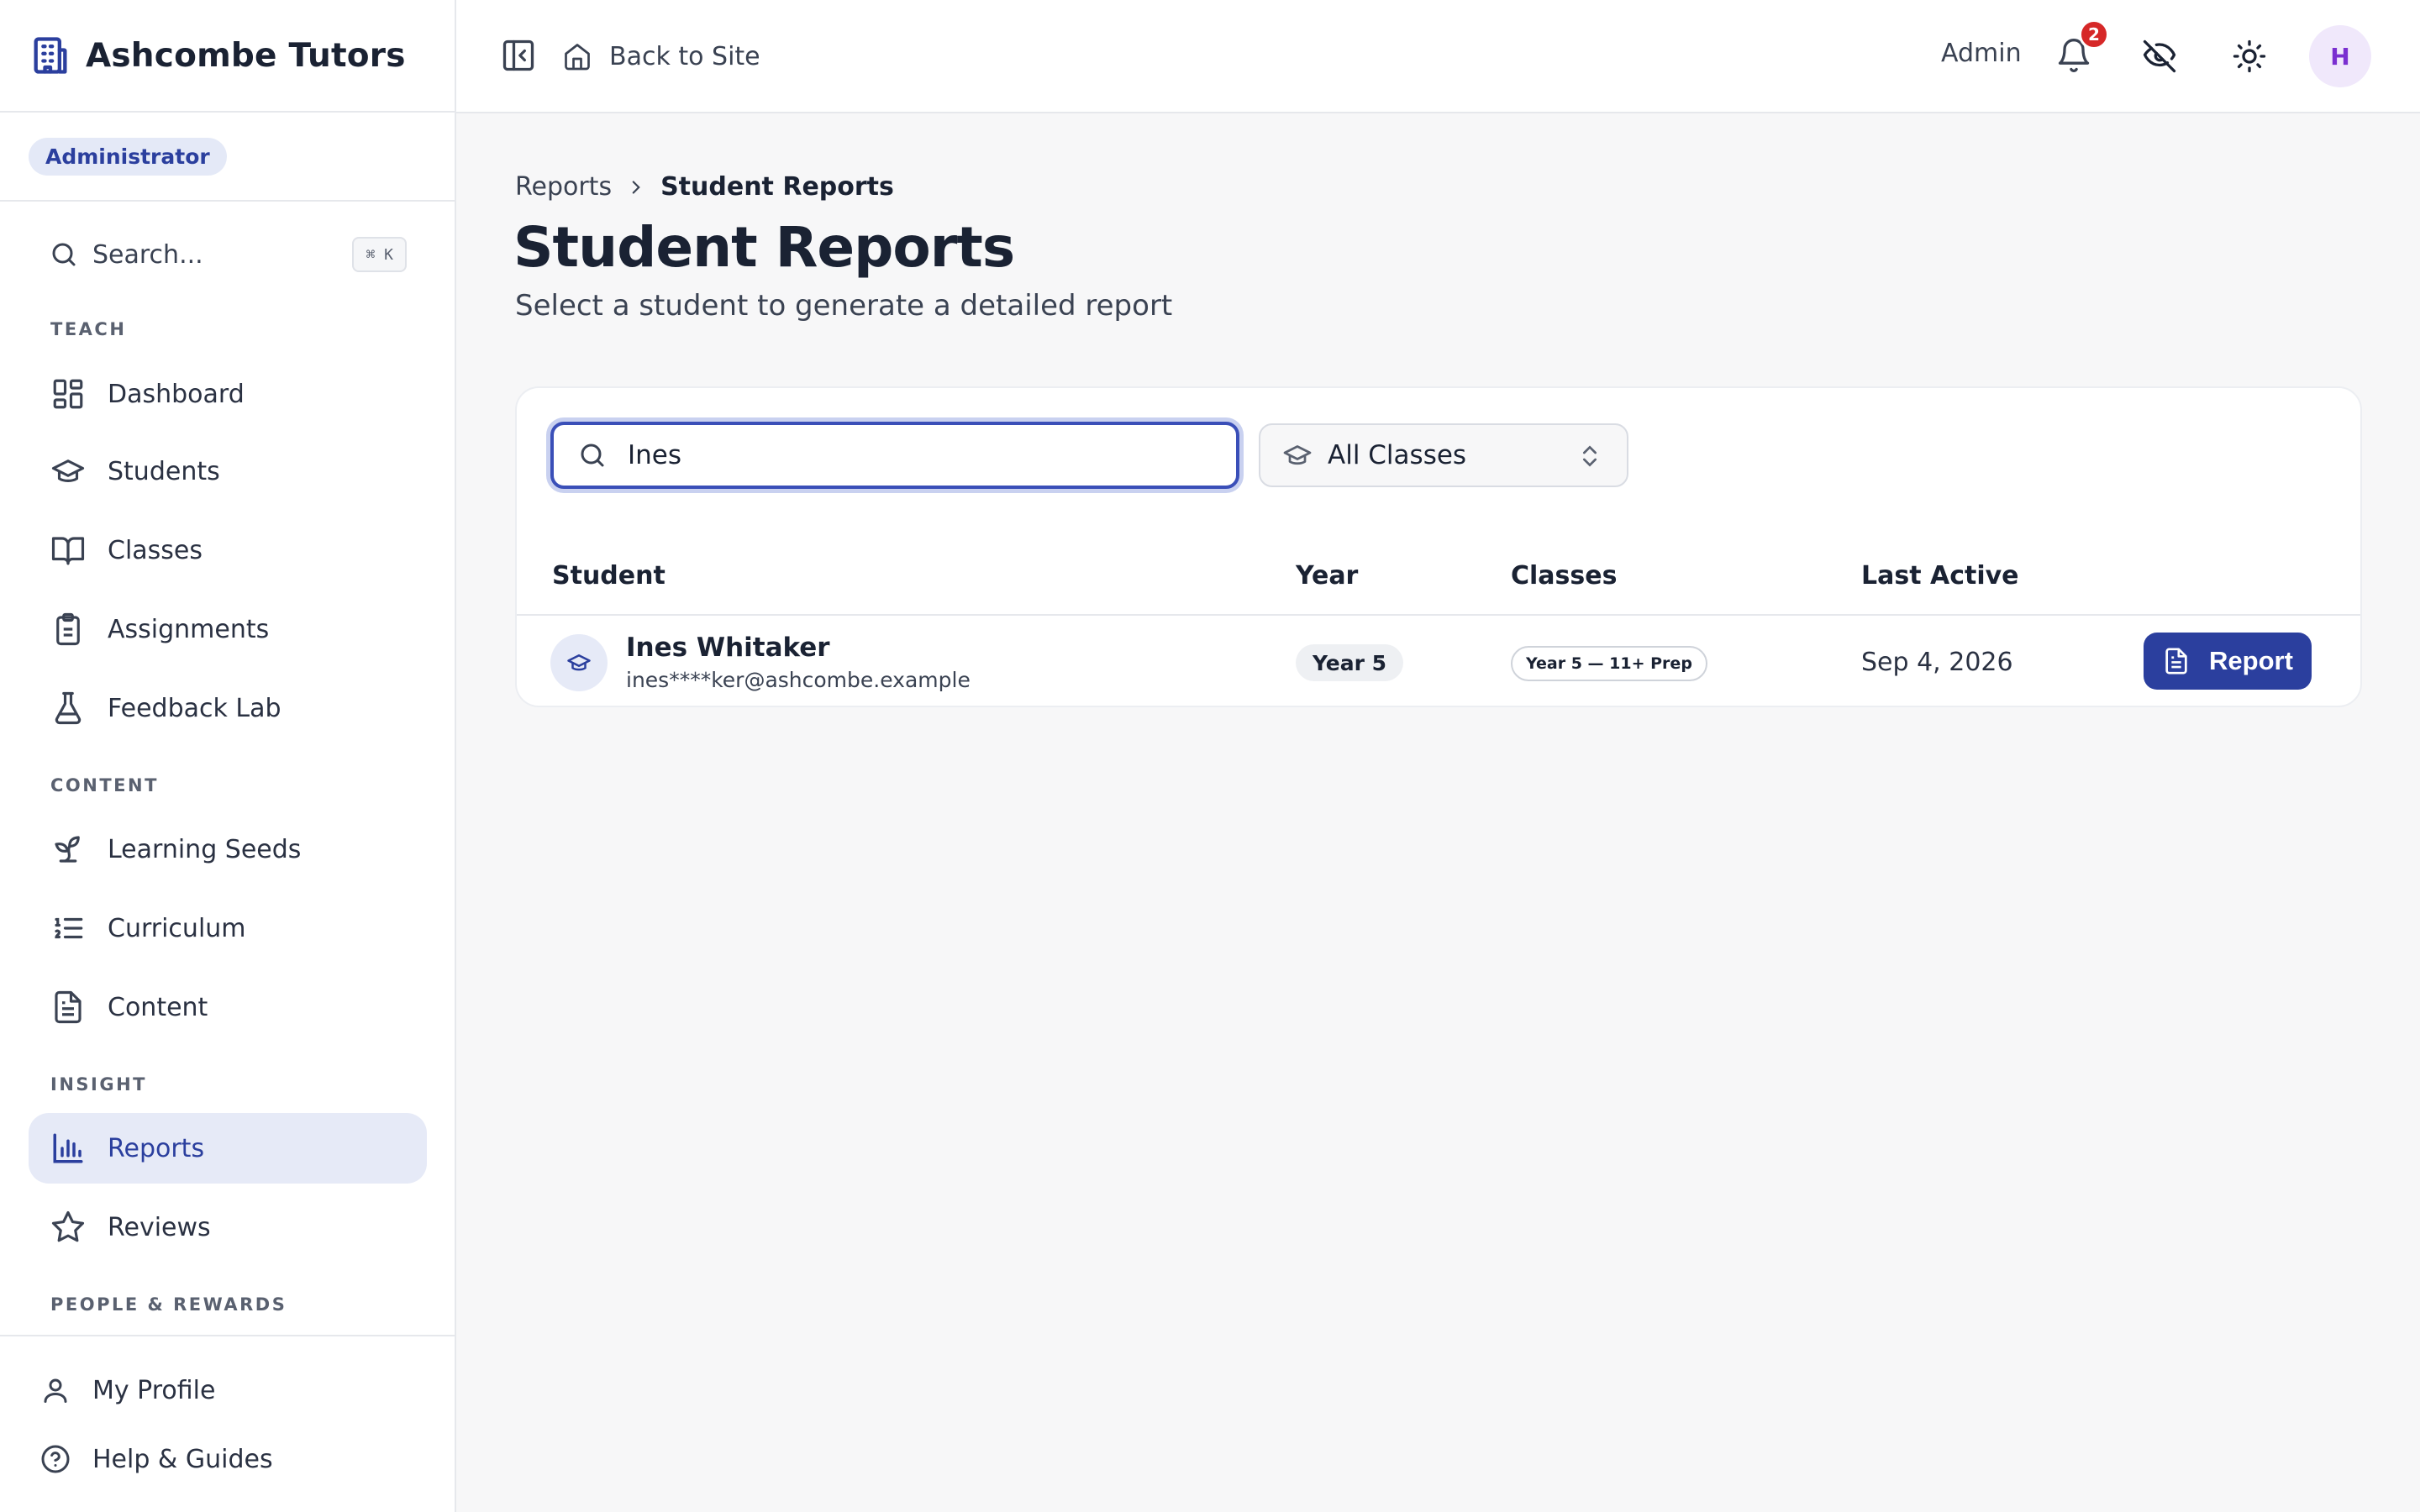  What do you see at coordinates (164, 471) in the screenshot?
I see `sidebar-item-label: Students` at bounding box center [164, 471].